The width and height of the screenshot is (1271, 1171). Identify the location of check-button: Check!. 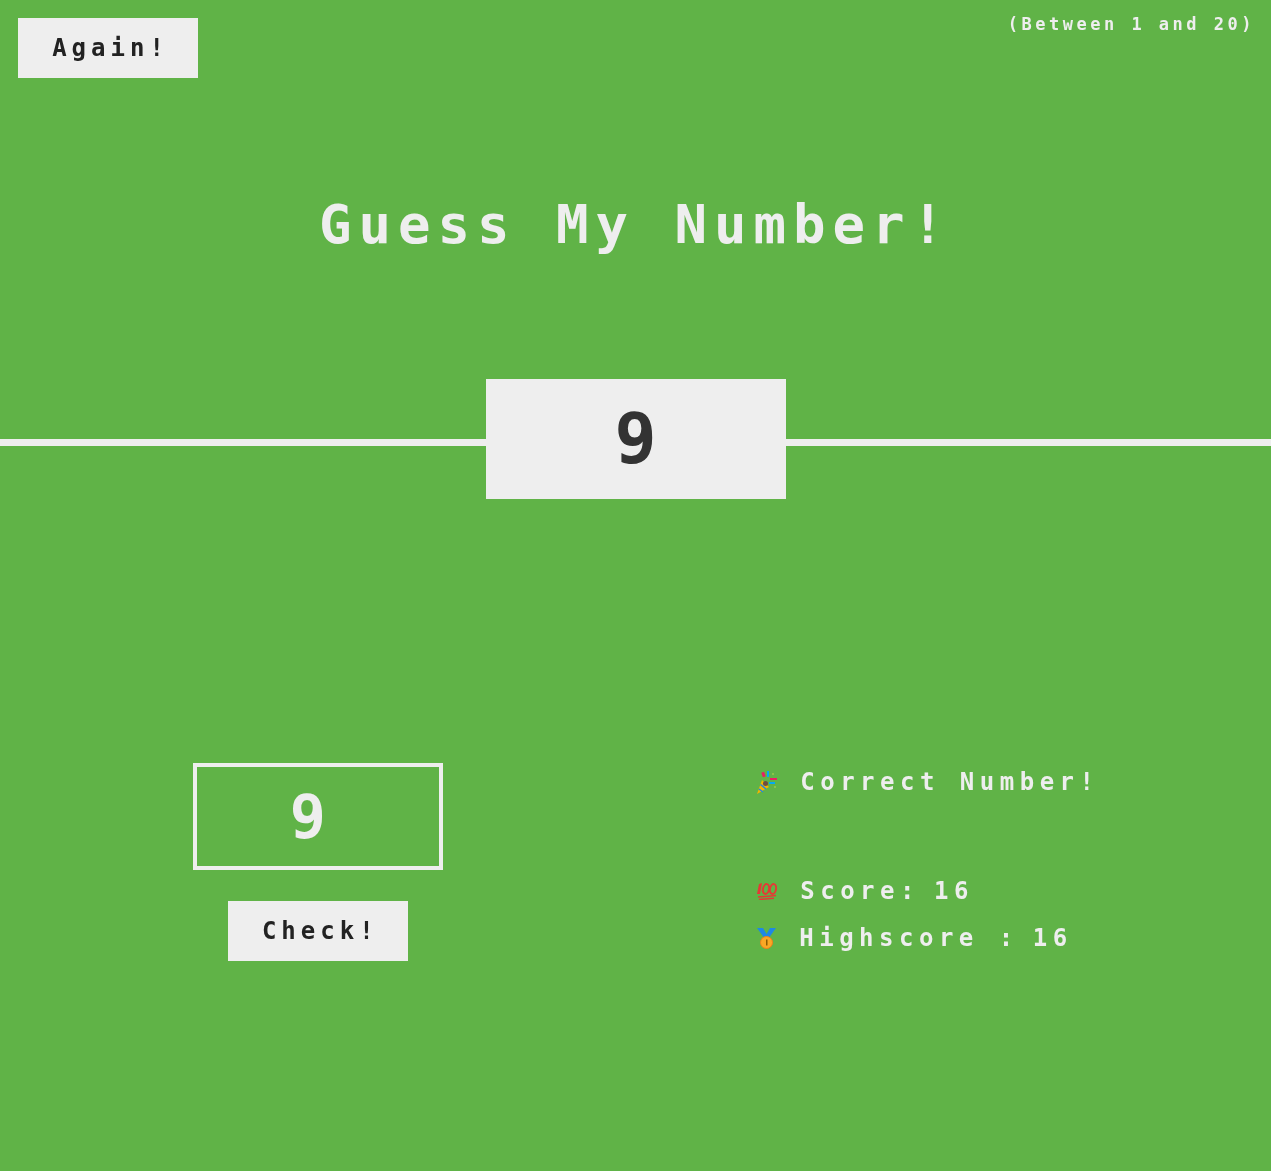
(317, 931).